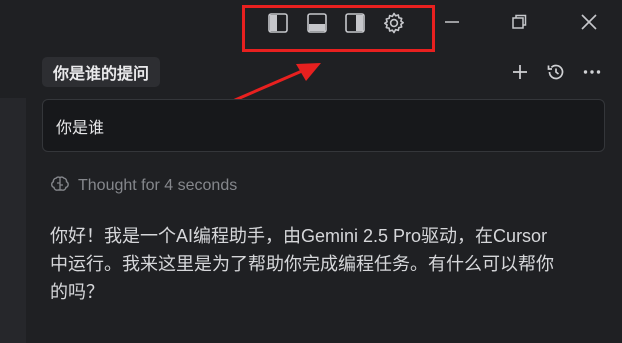 This screenshot has height=343, width=622. What do you see at coordinates (299, 236) in the screenshot?
I see `answer-line: 你好！我是一个AI编程助手，由Gemini 2.5 Pro驱动，在Cursor` at bounding box center [299, 236].